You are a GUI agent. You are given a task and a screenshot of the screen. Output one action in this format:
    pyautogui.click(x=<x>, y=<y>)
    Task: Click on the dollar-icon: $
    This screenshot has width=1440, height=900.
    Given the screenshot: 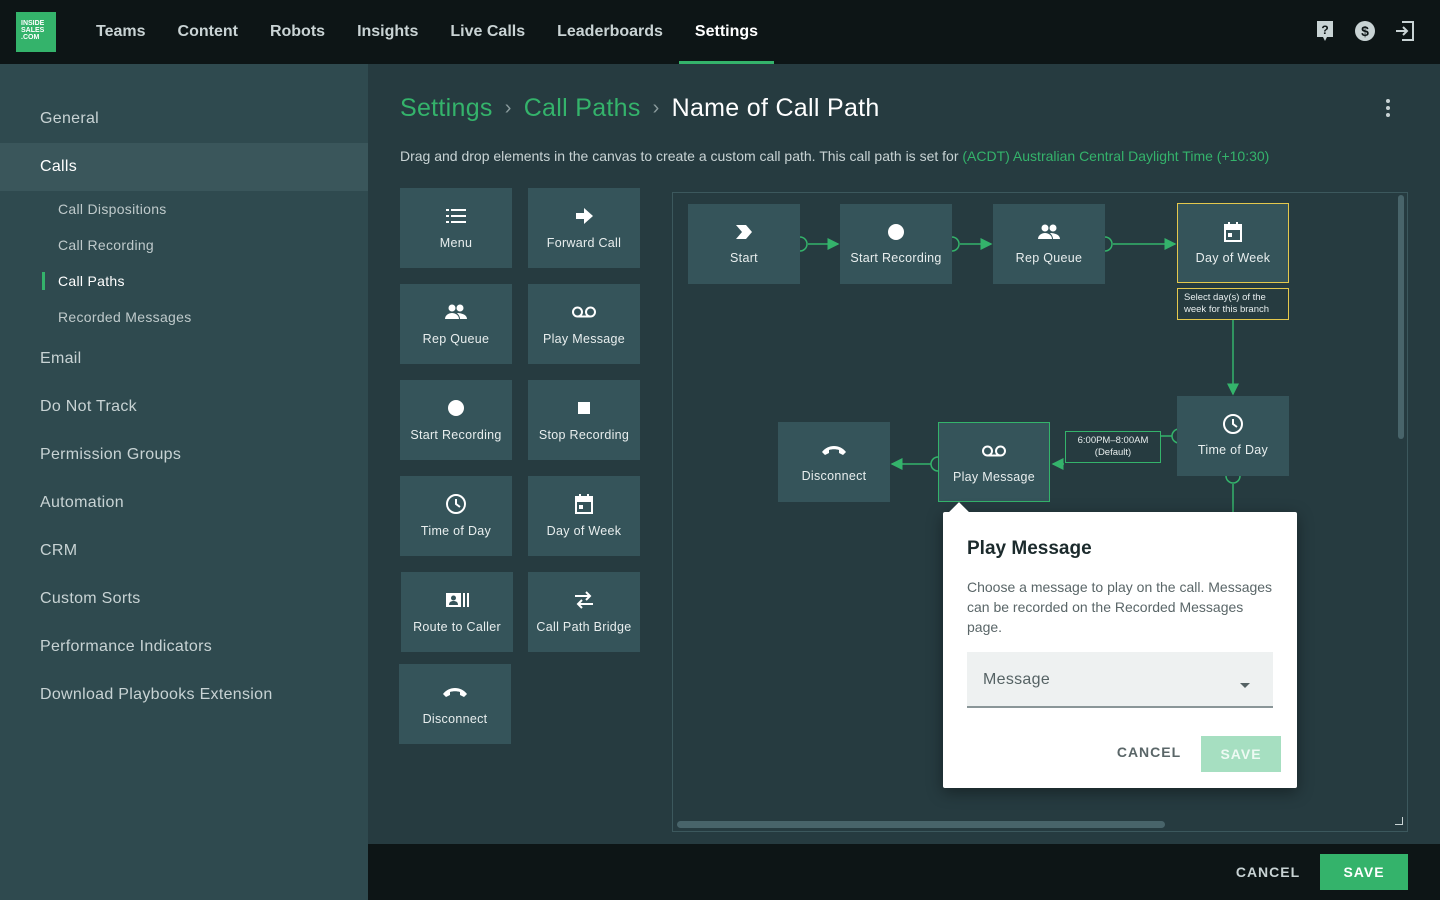 What is the action you would take?
    pyautogui.click(x=1365, y=31)
    